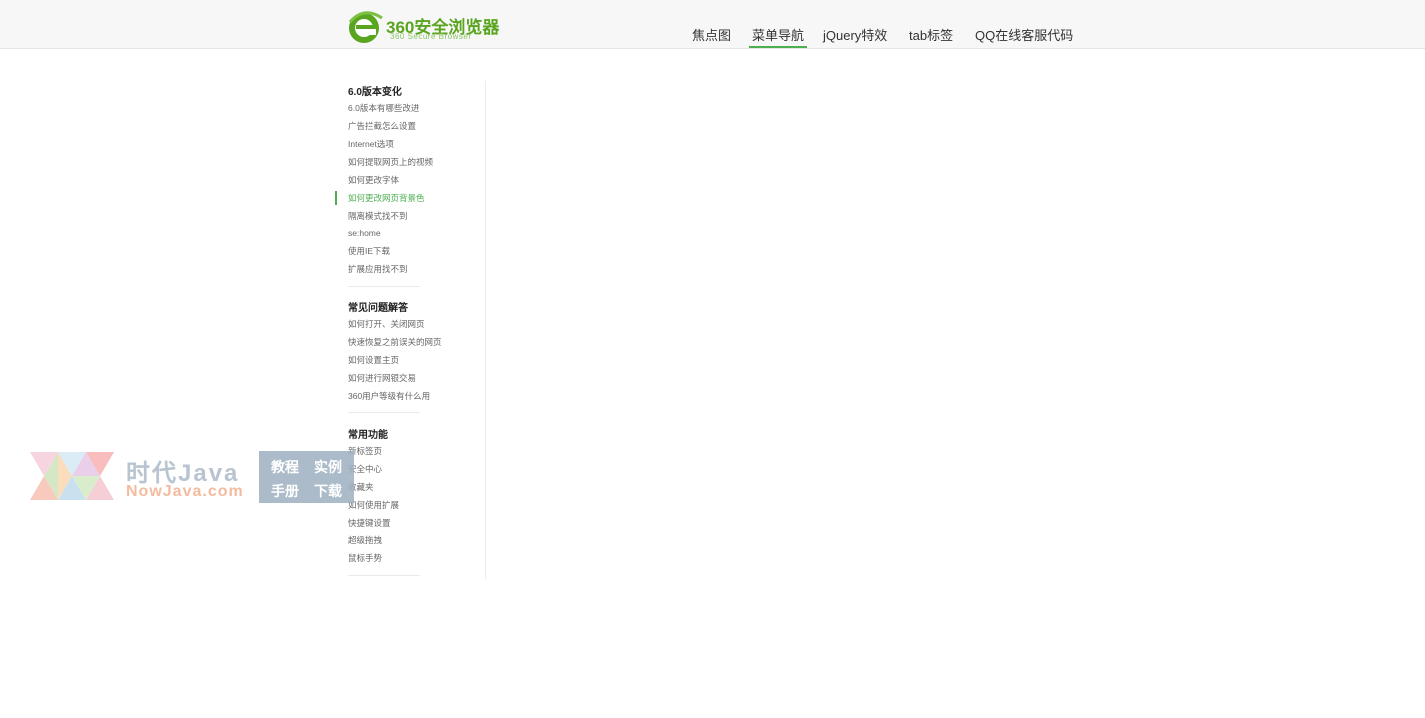  Describe the element at coordinates (382, 126) in the screenshot. I see `sidebar-link: 广告拦截怎么设置` at that location.